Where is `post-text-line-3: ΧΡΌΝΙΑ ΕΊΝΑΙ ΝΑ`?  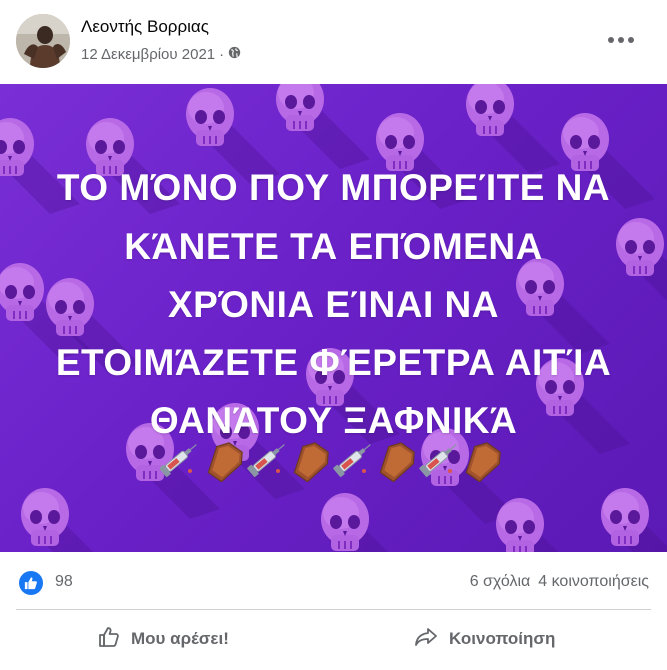
post-text-line-3: ΧΡΌΝΙΑ ΕΊΝΑΙ ΝΑ is located at coordinates (333, 304).